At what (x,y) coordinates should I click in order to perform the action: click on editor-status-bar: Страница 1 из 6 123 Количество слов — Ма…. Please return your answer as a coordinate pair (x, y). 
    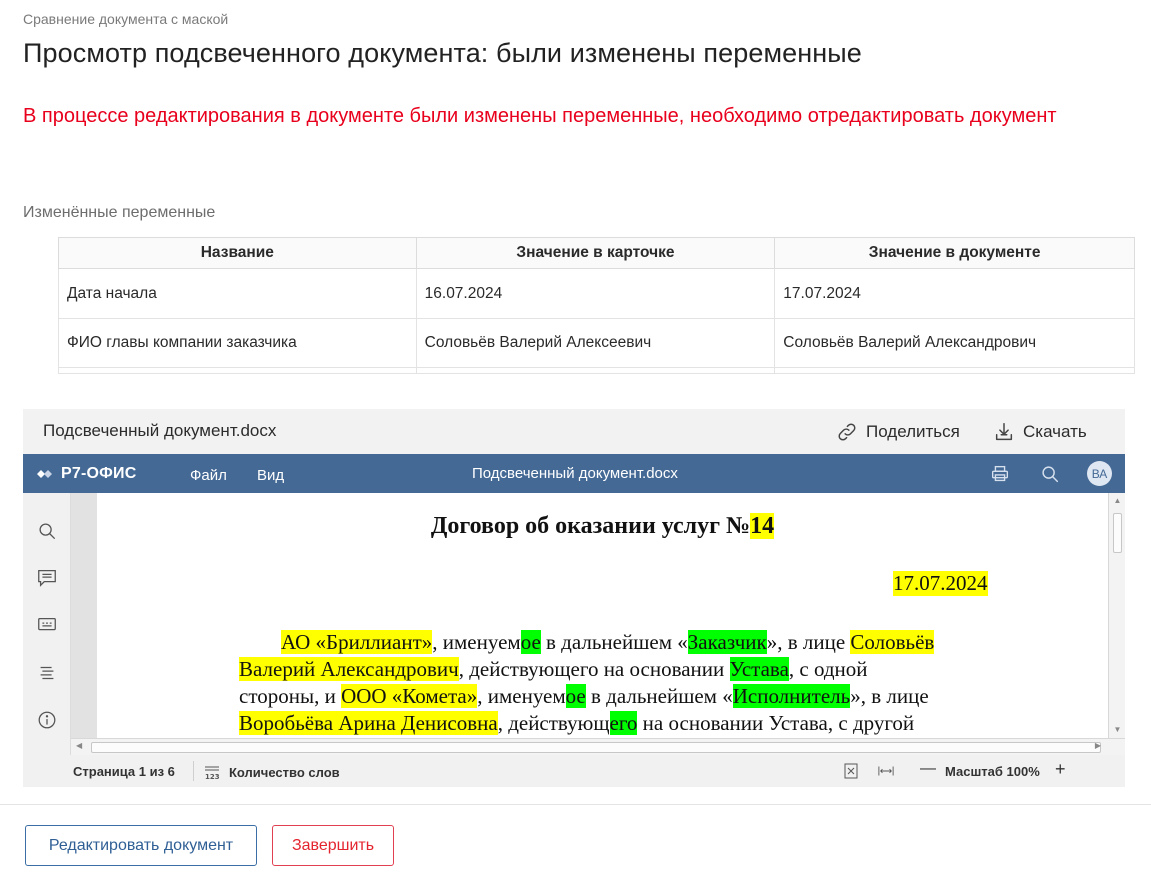
    Looking at the image, I should click on (574, 771).